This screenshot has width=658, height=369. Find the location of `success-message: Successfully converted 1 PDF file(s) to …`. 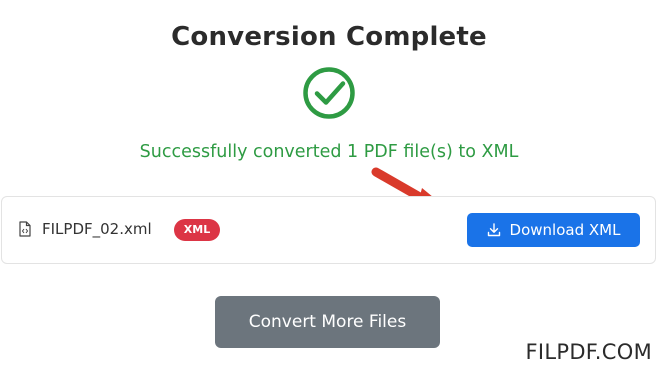

success-message: Successfully converted 1 PDF file(s) to … is located at coordinates (329, 152).